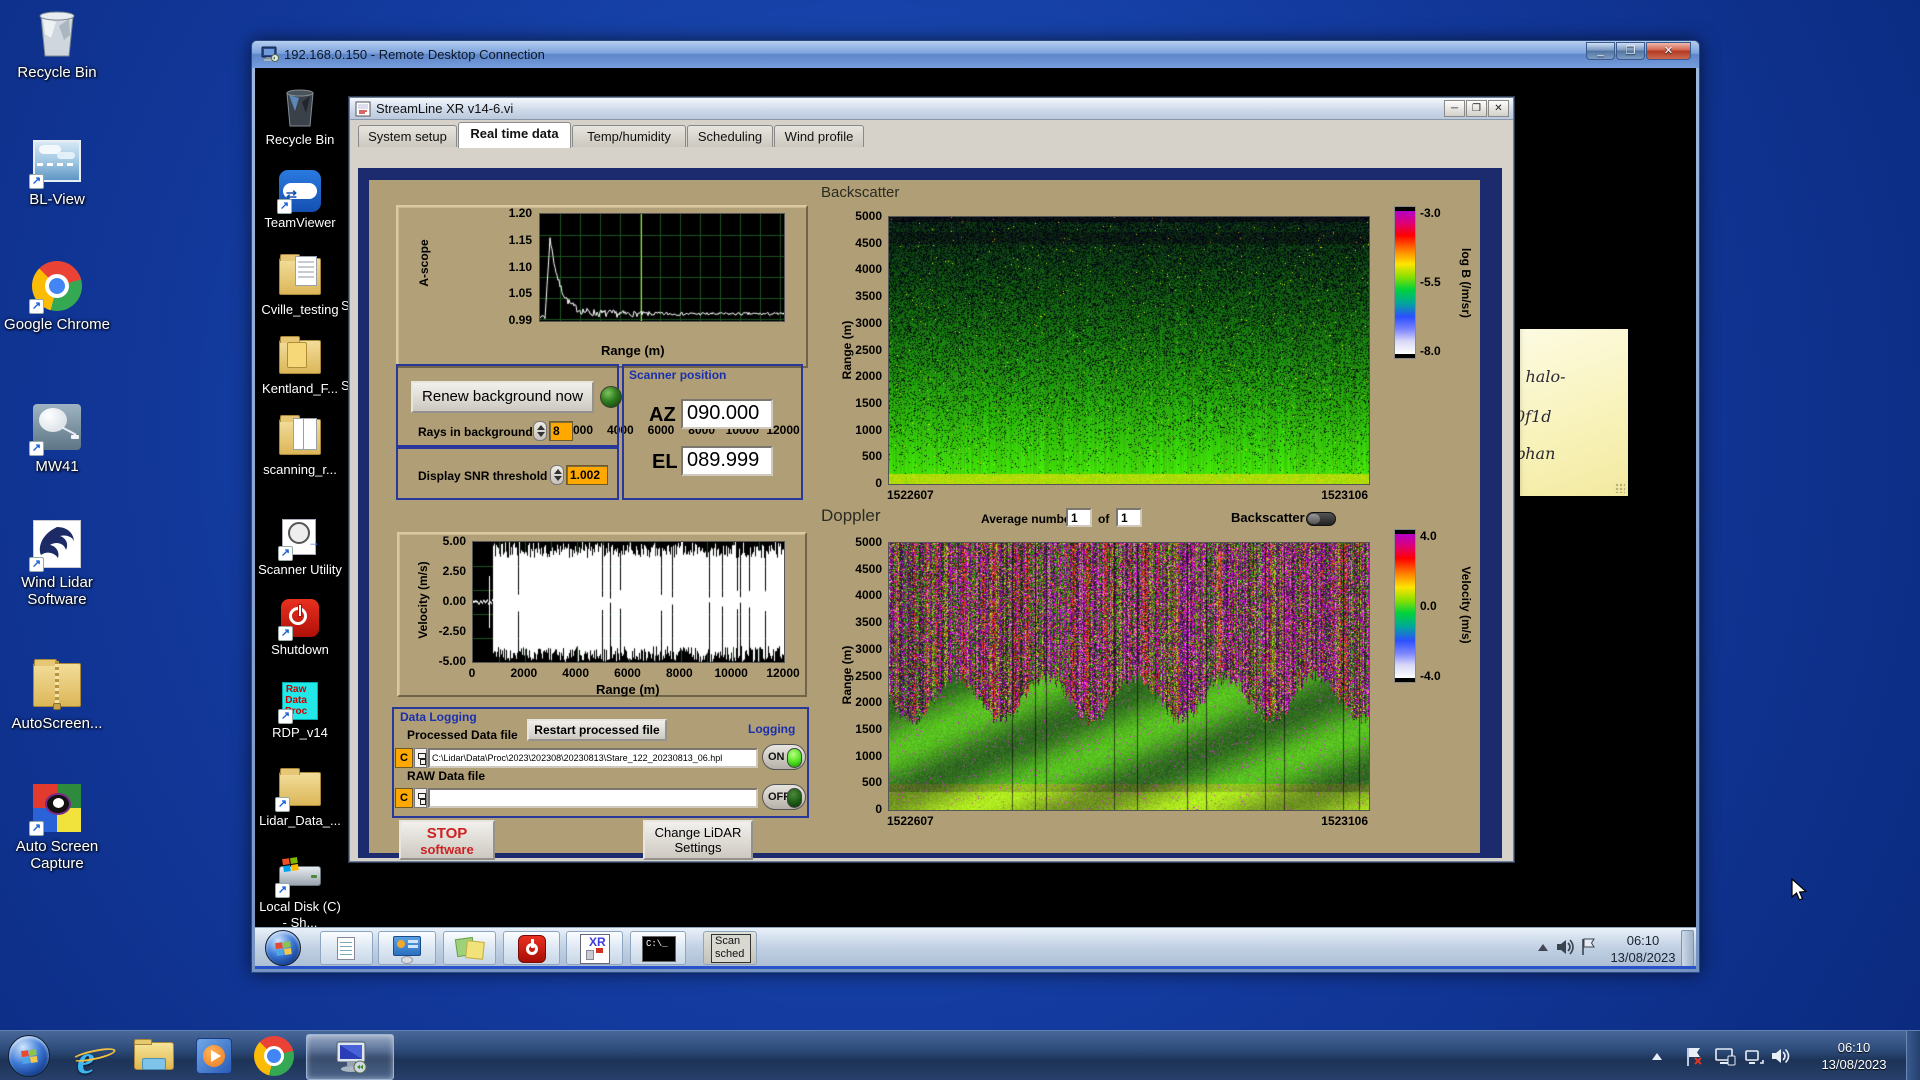 This screenshot has width=1920, height=1080. What do you see at coordinates (1129, 676) in the screenshot?
I see `doppler-heatmap` at bounding box center [1129, 676].